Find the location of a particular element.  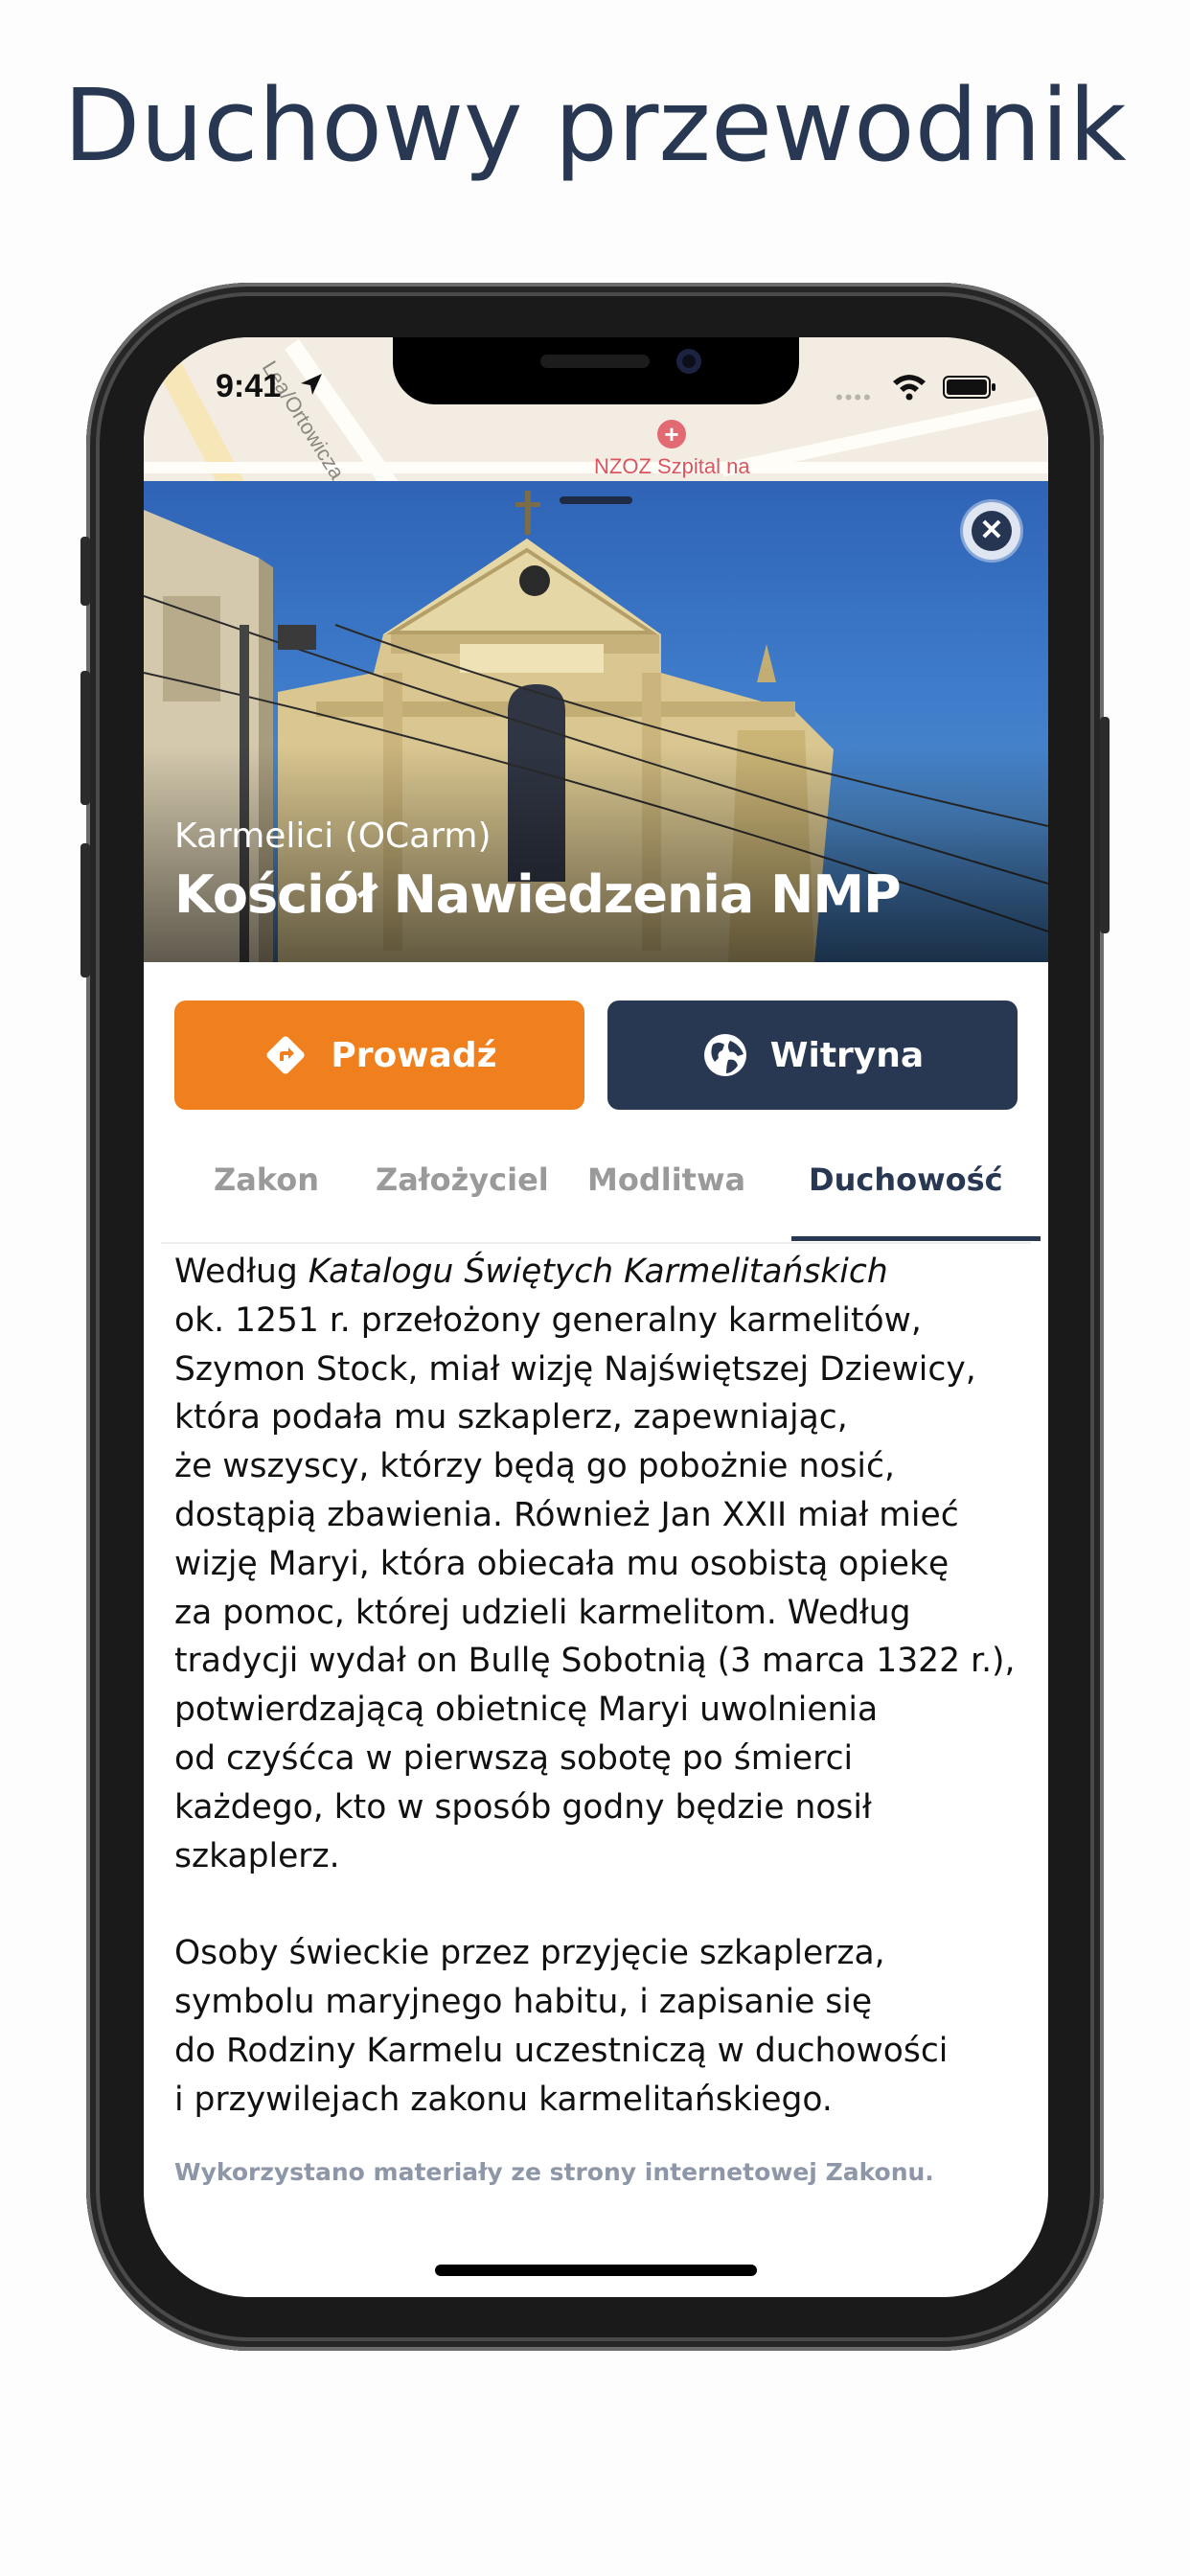

close-icon: ✕ is located at coordinates (992, 531).